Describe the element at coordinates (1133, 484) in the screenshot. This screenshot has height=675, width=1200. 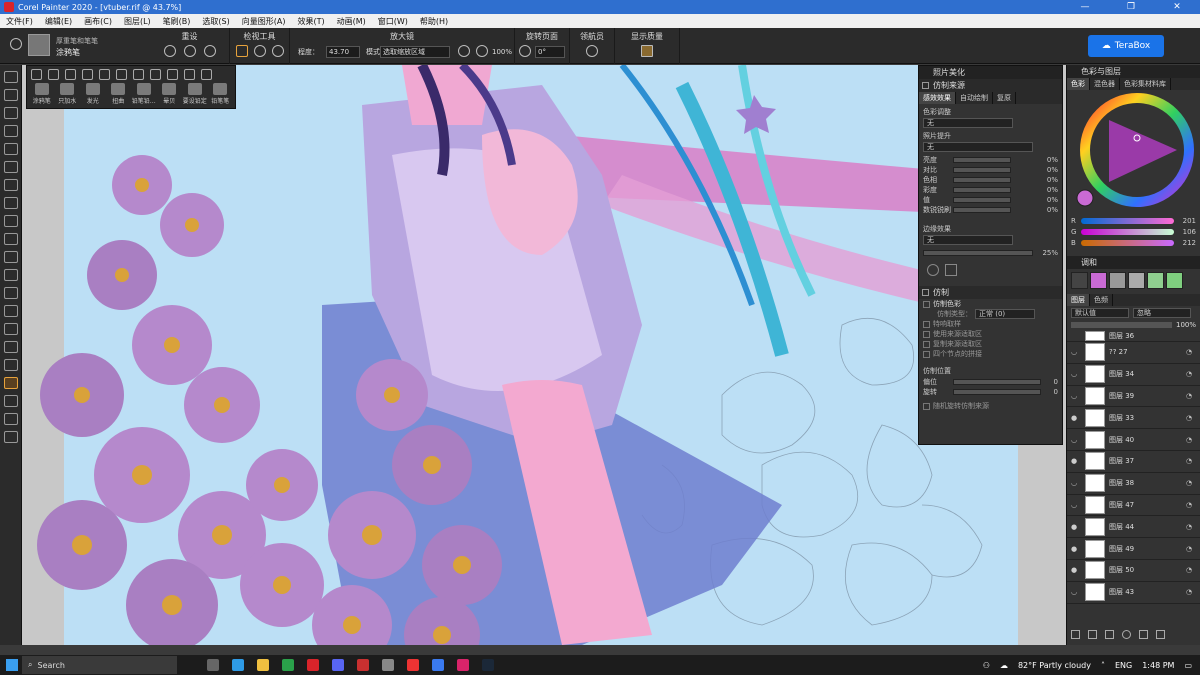
I see `layer-row: ◡ 图层 38 ◔` at that location.